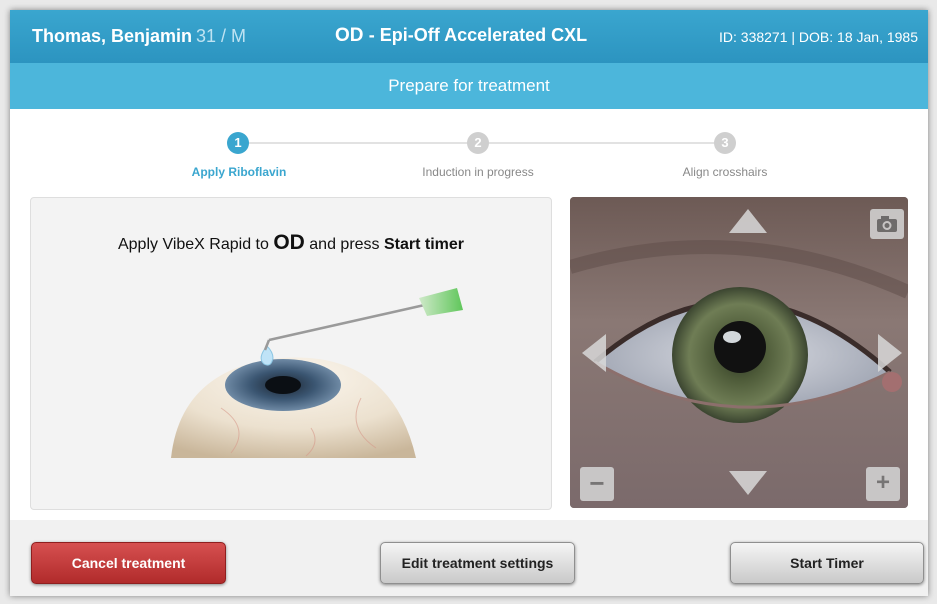 The height and width of the screenshot is (604, 937). Describe the element at coordinates (349, 322) in the screenshot. I see `needle-shaft` at that location.